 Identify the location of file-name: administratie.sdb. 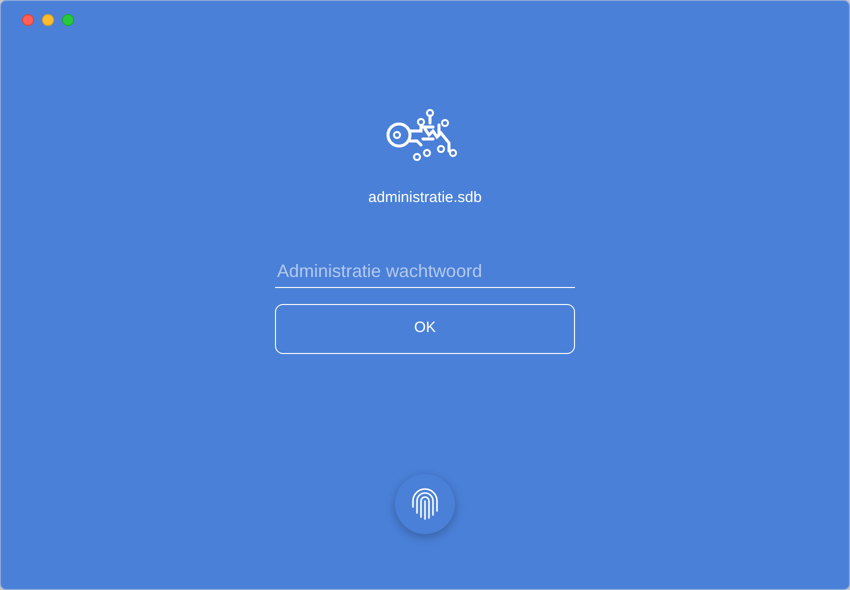
(425, 198).